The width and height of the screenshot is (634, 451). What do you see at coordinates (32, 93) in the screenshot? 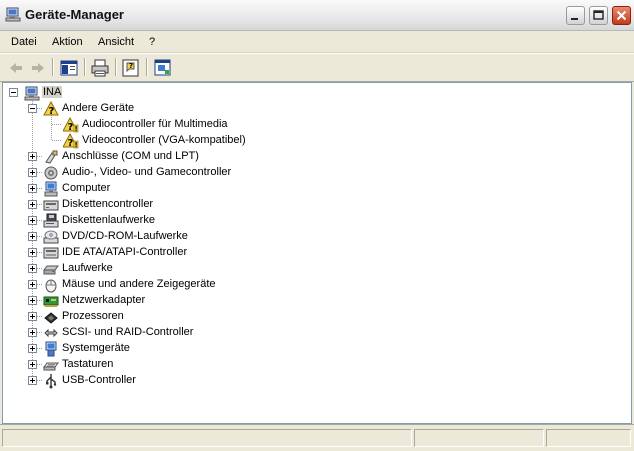
I see `root-computer-icon` at bounding box center [32, 93].